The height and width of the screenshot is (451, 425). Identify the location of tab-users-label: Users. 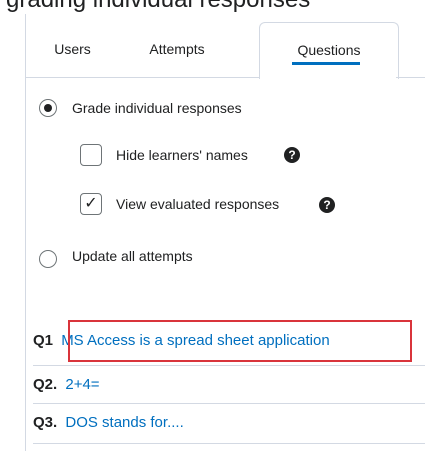
(72, 49).